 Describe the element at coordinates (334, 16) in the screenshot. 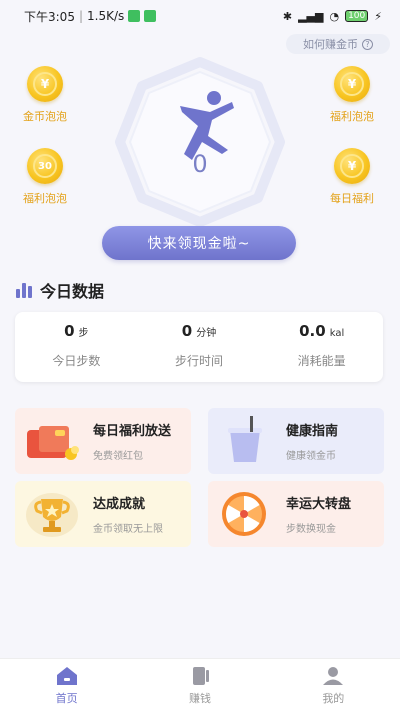

I see `wifi-icon: ◔` at that location.